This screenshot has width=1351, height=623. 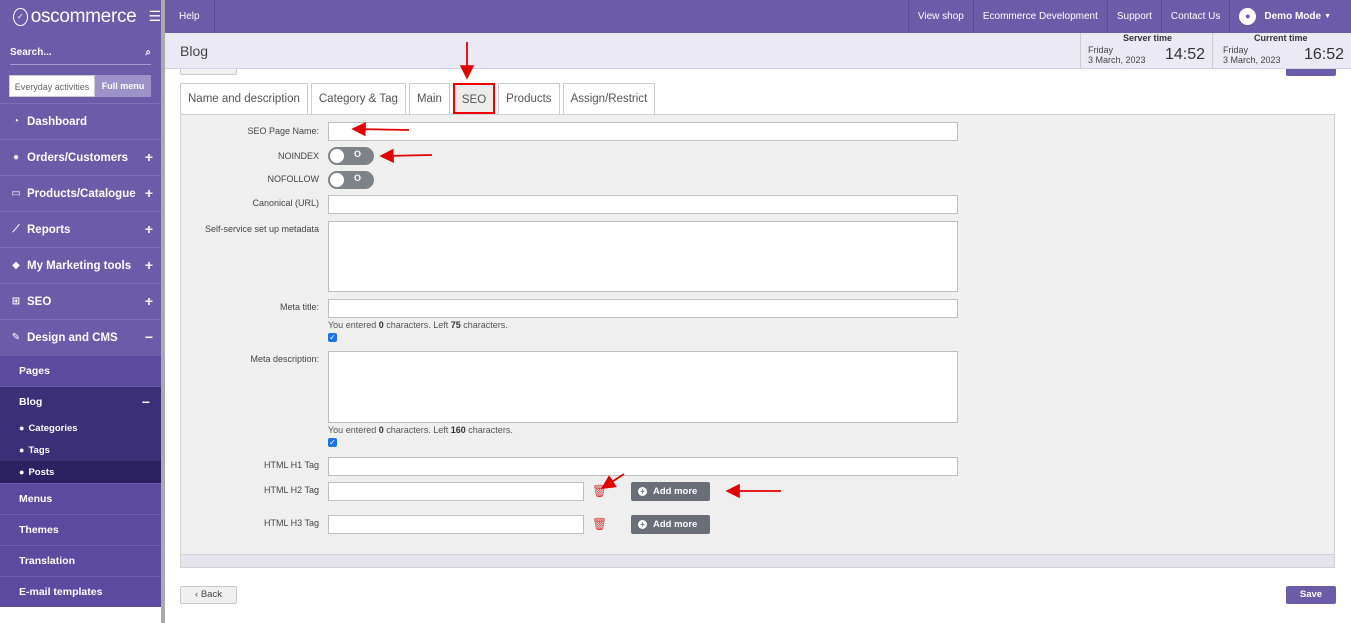 What do you see at coordinates (291, 465) in the screenshot?
I see `h1-label: HTML H1 Tag` at bounding box center [291, 465].